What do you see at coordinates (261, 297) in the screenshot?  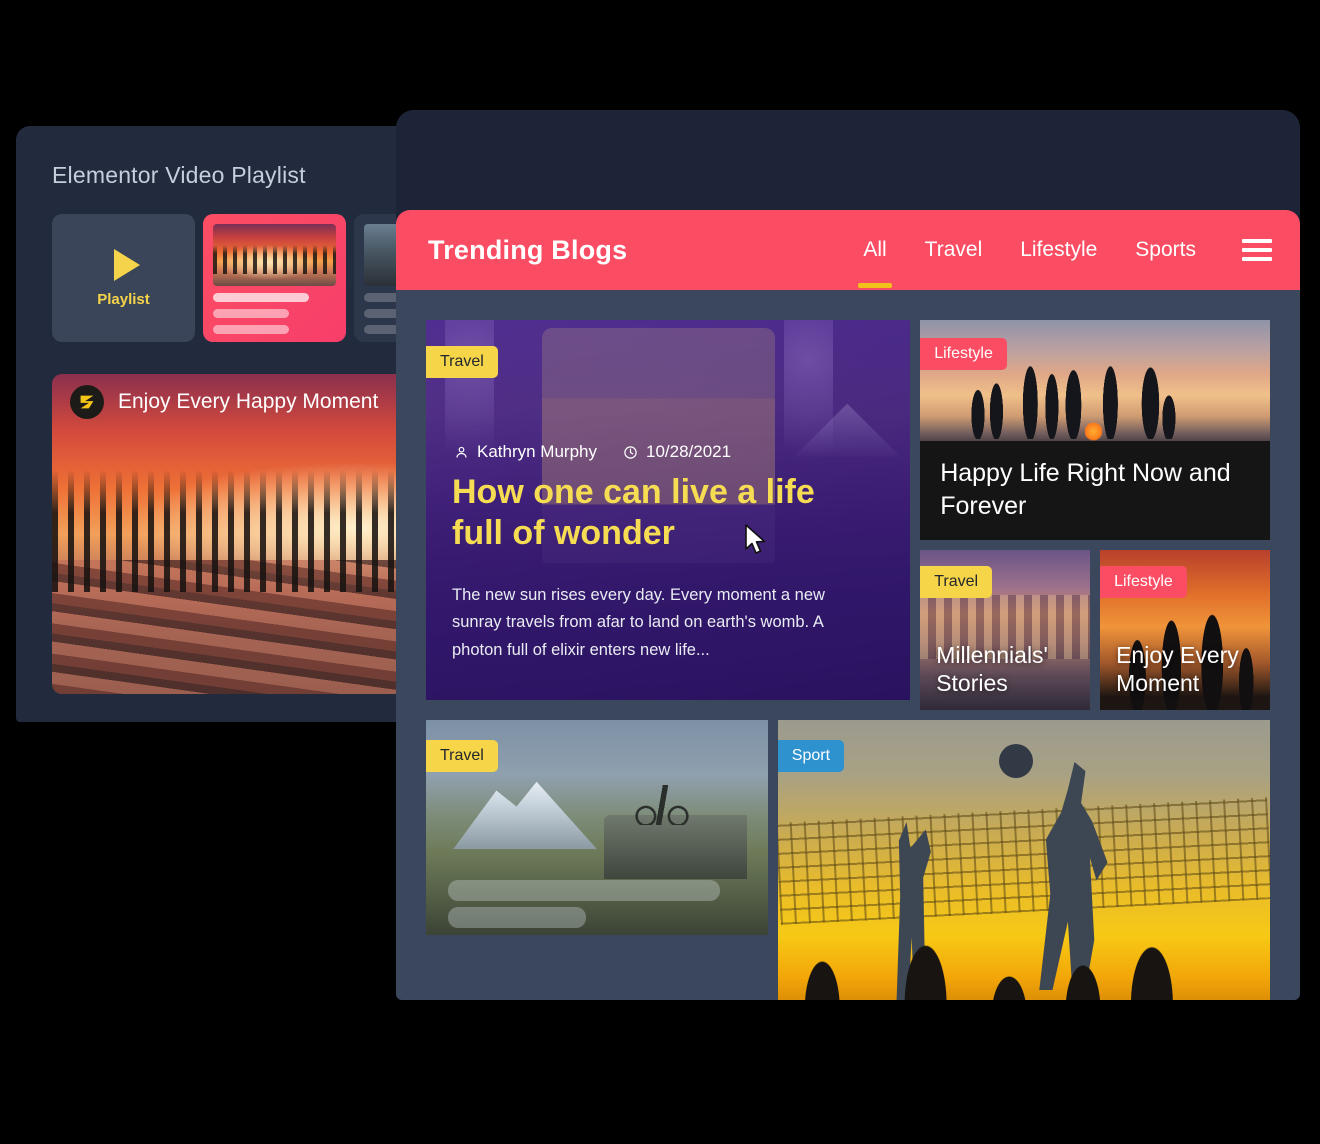 I see `playlist-item-title-placeholder` at bounding box center [261, 297].